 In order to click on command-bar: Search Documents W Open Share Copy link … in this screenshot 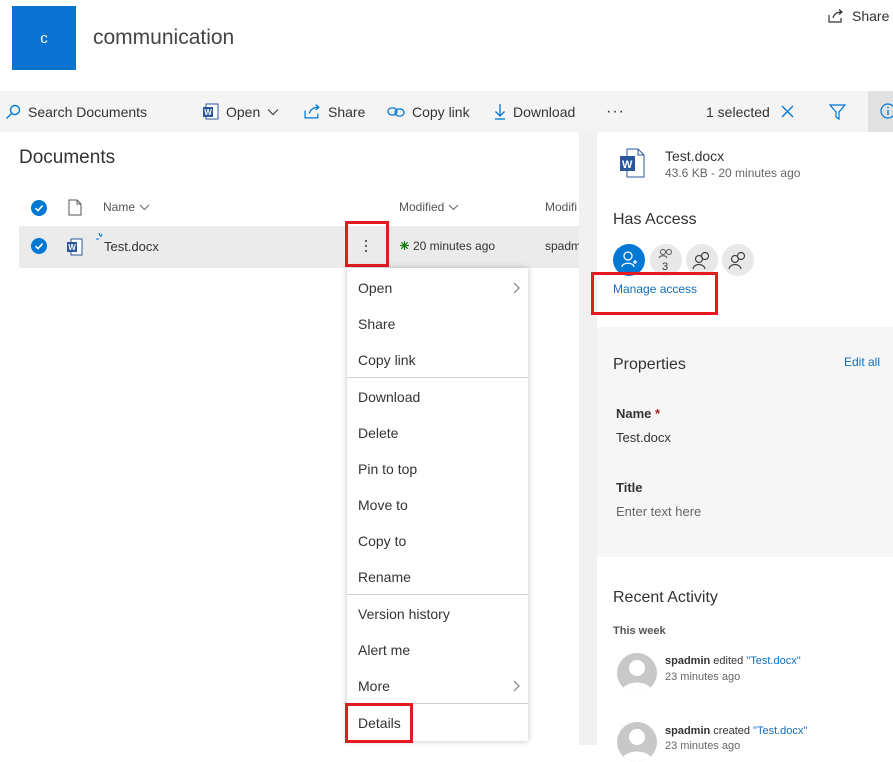, I will do `click(446, 111)`.